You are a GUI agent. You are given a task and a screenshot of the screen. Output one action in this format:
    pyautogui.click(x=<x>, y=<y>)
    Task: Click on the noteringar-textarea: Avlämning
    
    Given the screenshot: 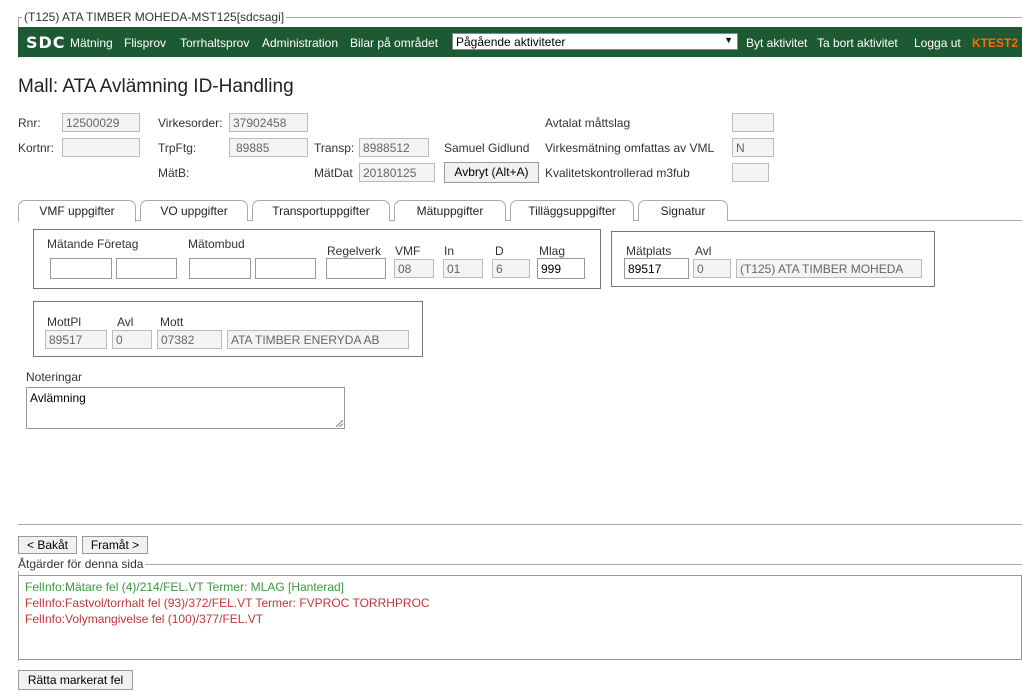 What is the action you would take?
    pyautogui.click(x=185, y=408)
    